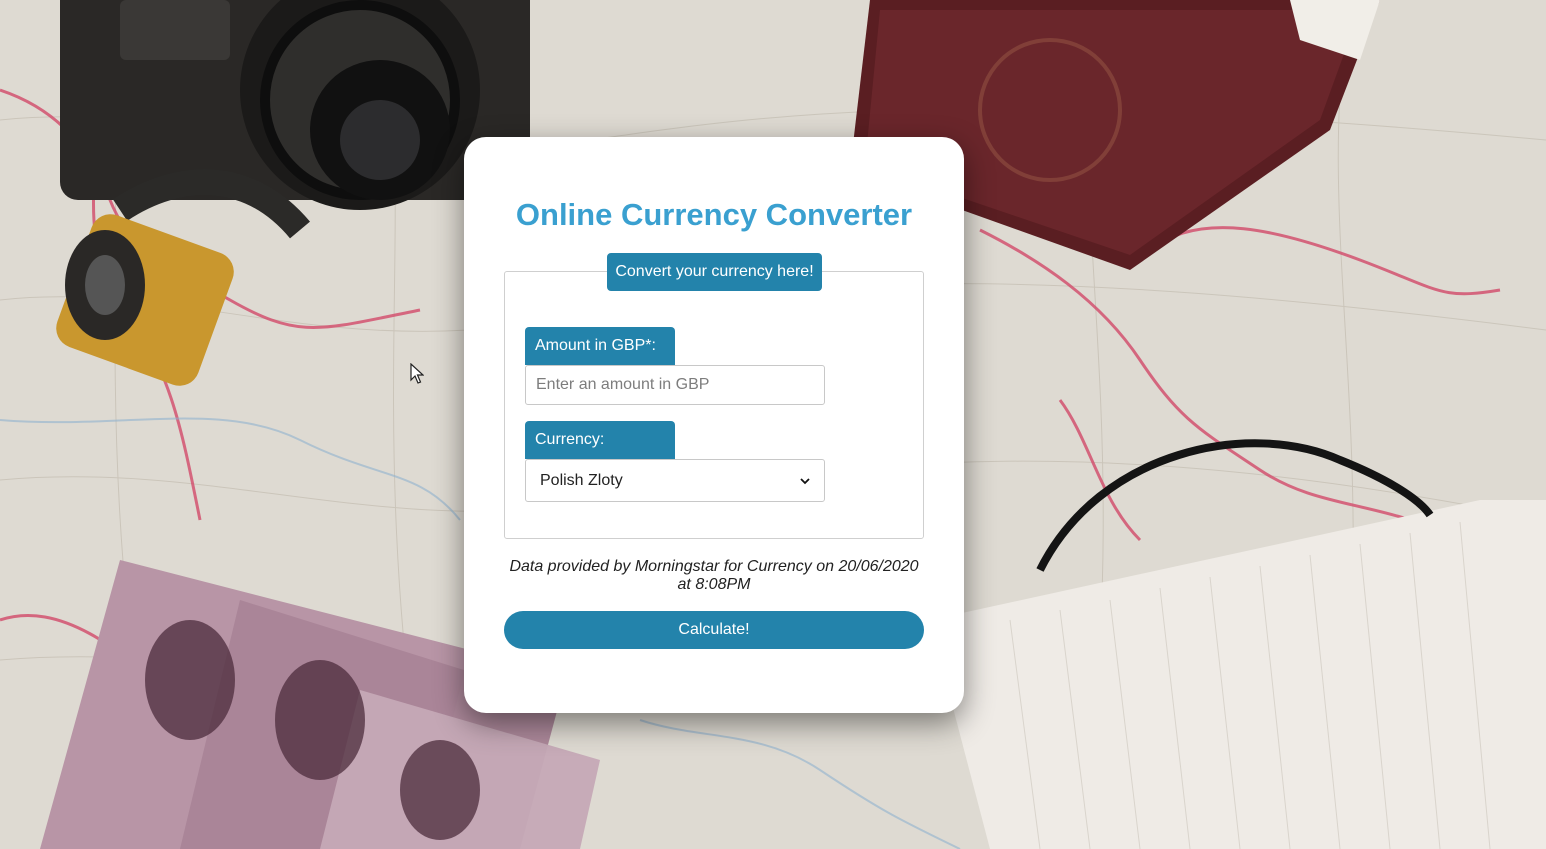 The height and width of the screenshot is (849, 1546). Describe the element at coordinates (805, 480) in the screenshot. I see `chevron-down-icon` at that location.